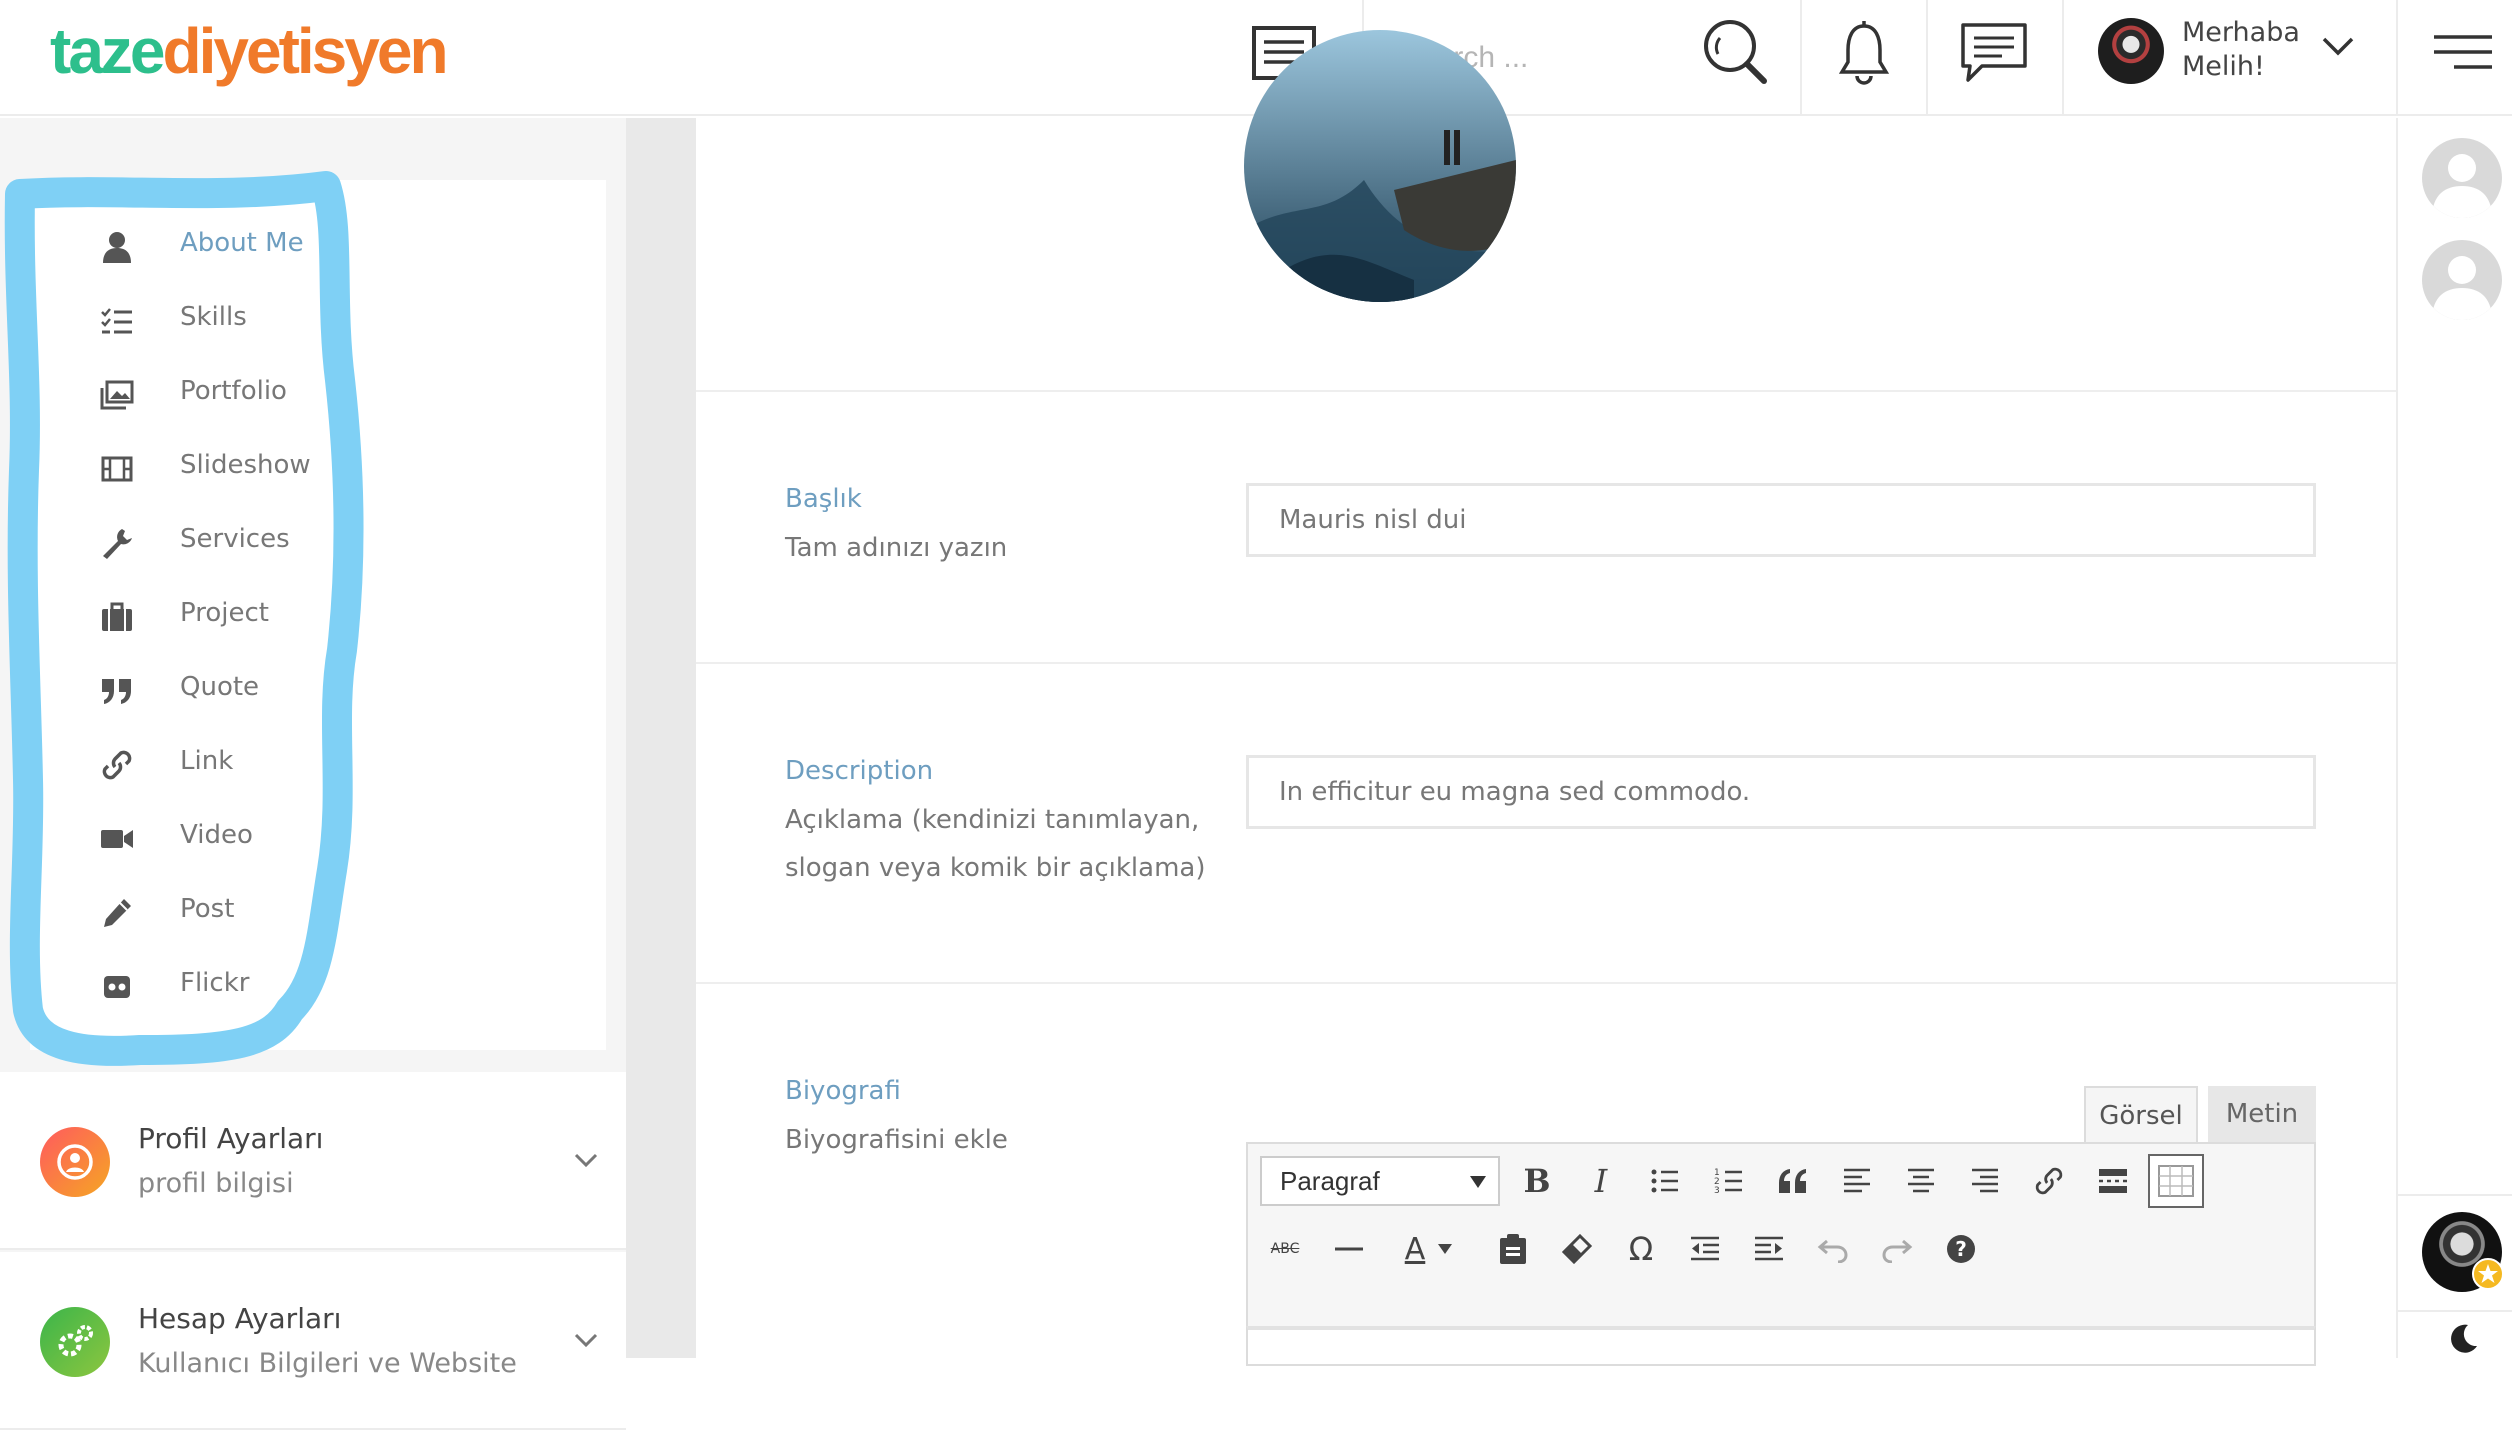 This screenshot has height=1430, width=2512. What do you see at coordinates (107, 51) in the screenshot?
I see `logo-part-taze: taze` at bounding box center [107, 51].